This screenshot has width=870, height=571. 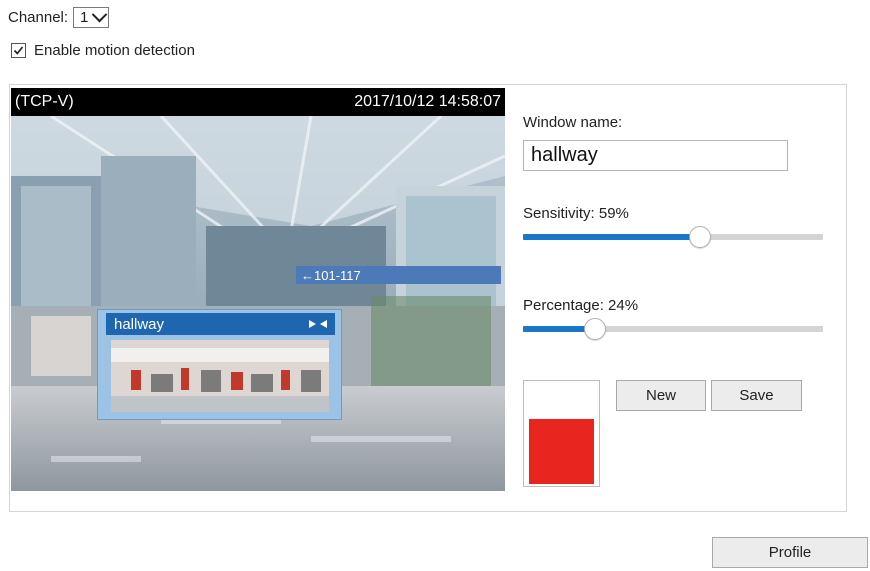 I want to click on channel-value: 1, so click(x=84, y=17).